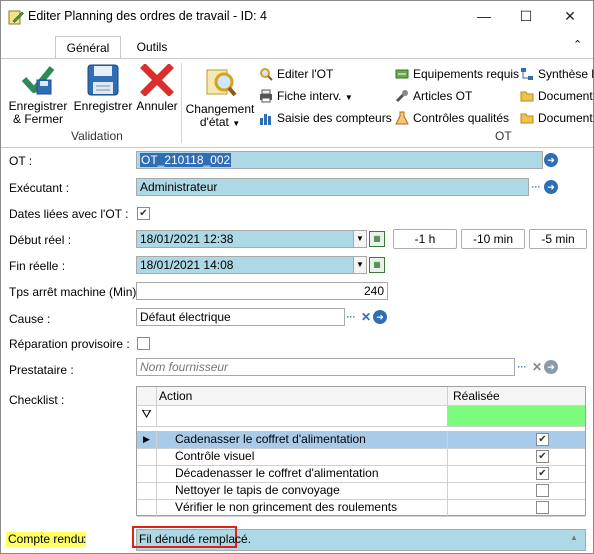 This screenshot has height=554, width=594. I want to click on dates-liees-label: Dates liées avec l'OT :, so click(69, 214).